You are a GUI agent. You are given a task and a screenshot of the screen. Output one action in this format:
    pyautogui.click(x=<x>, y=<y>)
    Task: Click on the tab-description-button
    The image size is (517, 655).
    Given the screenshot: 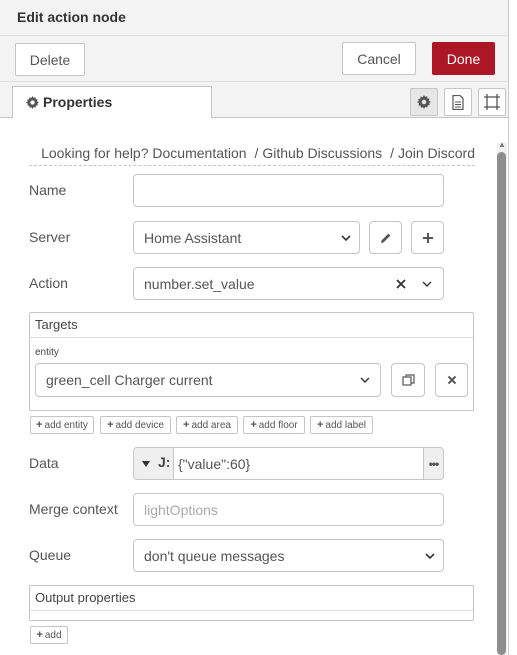 What is the action you would take?
    pyautogui.click(x=458, y=102)
    